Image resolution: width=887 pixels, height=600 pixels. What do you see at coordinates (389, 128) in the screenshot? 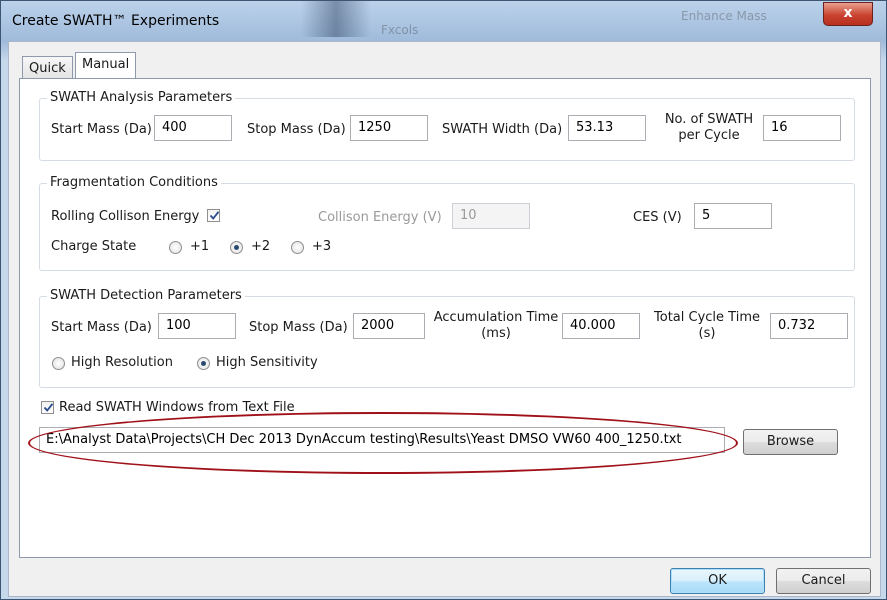
I see `stop-mass-input: 1250` at bounding box center [389, 128].